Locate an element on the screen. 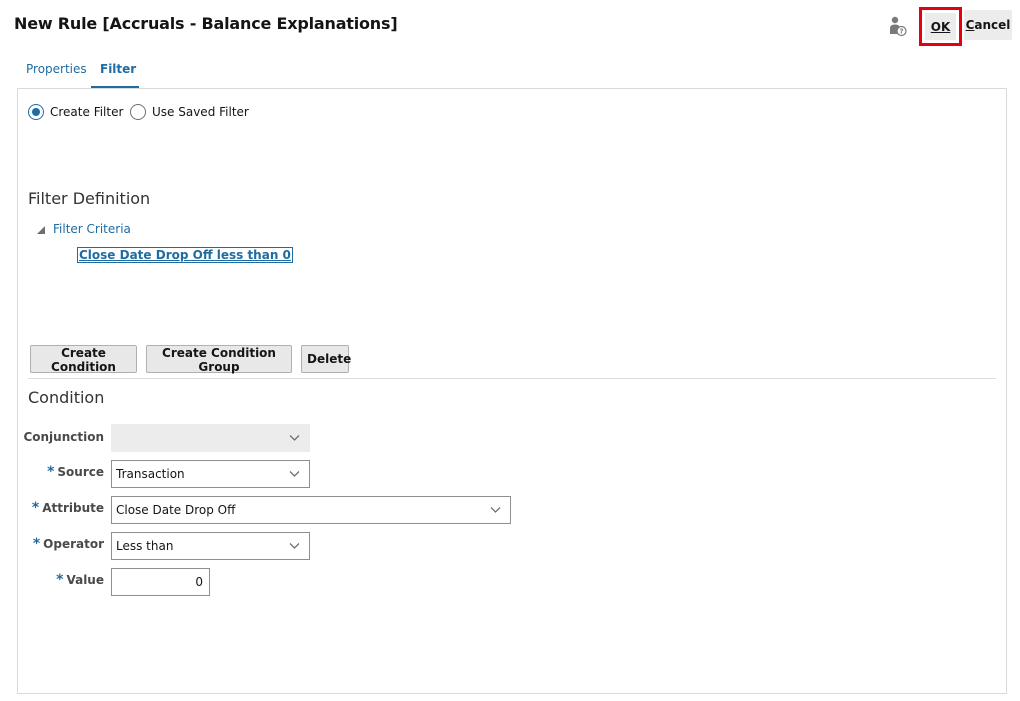 Image resolution: width=1020 pixels, height=701 pixels. tab-properties: Properties is located at coordinates (56, 69).